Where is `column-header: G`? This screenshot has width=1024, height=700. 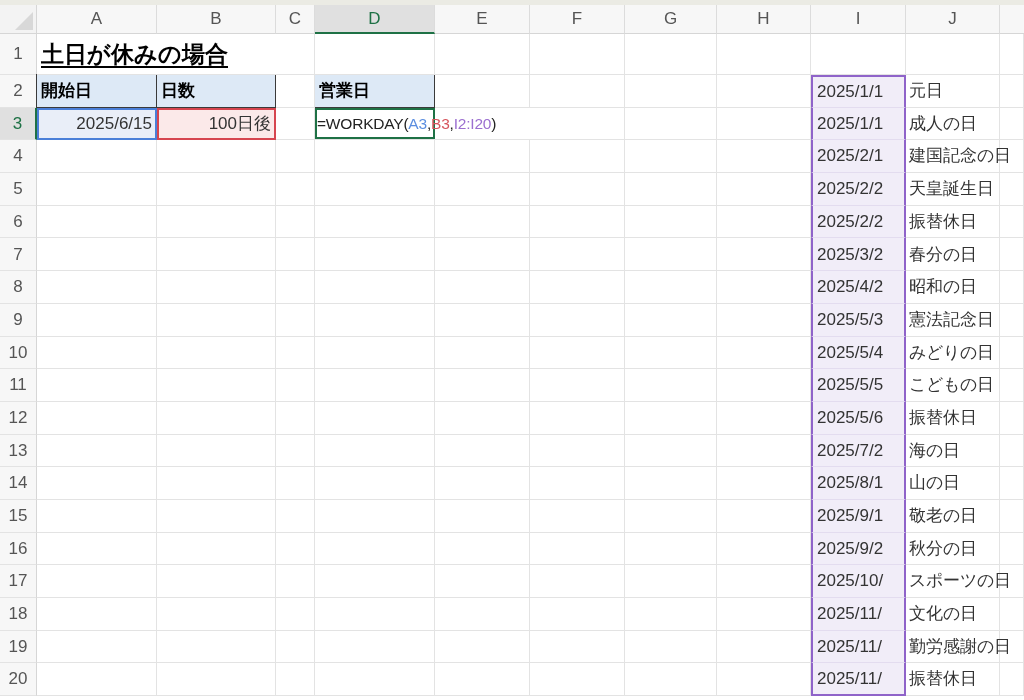 column-header: G is located at coordinates (671, 19).